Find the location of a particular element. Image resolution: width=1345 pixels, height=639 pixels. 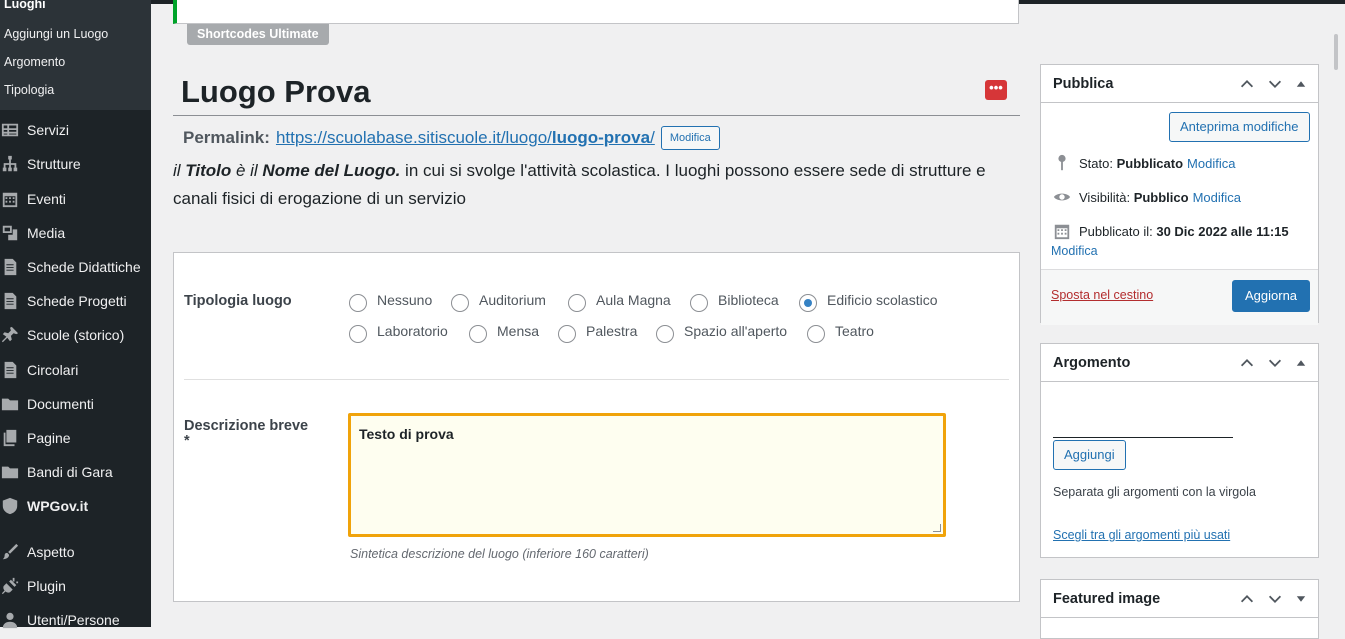

descrizione-label: Descrizione breve * is located at coordinates (246, 433).